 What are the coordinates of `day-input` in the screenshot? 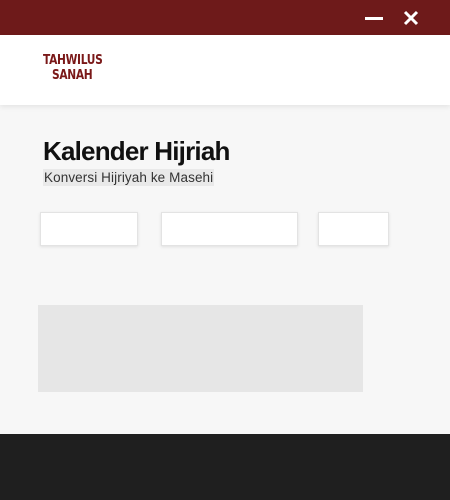 It's located at (89, 229).